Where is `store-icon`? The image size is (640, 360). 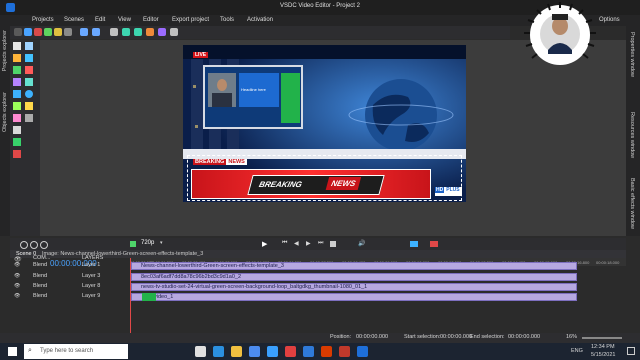
store-icon is located at coordinates (254, 351).